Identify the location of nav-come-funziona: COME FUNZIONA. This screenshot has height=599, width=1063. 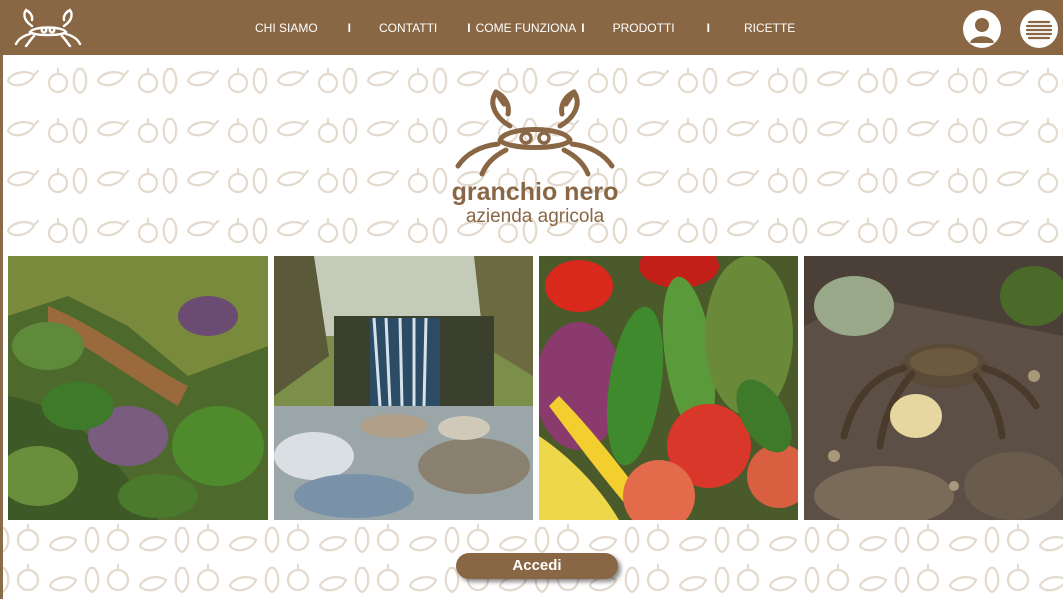
(526, 28).